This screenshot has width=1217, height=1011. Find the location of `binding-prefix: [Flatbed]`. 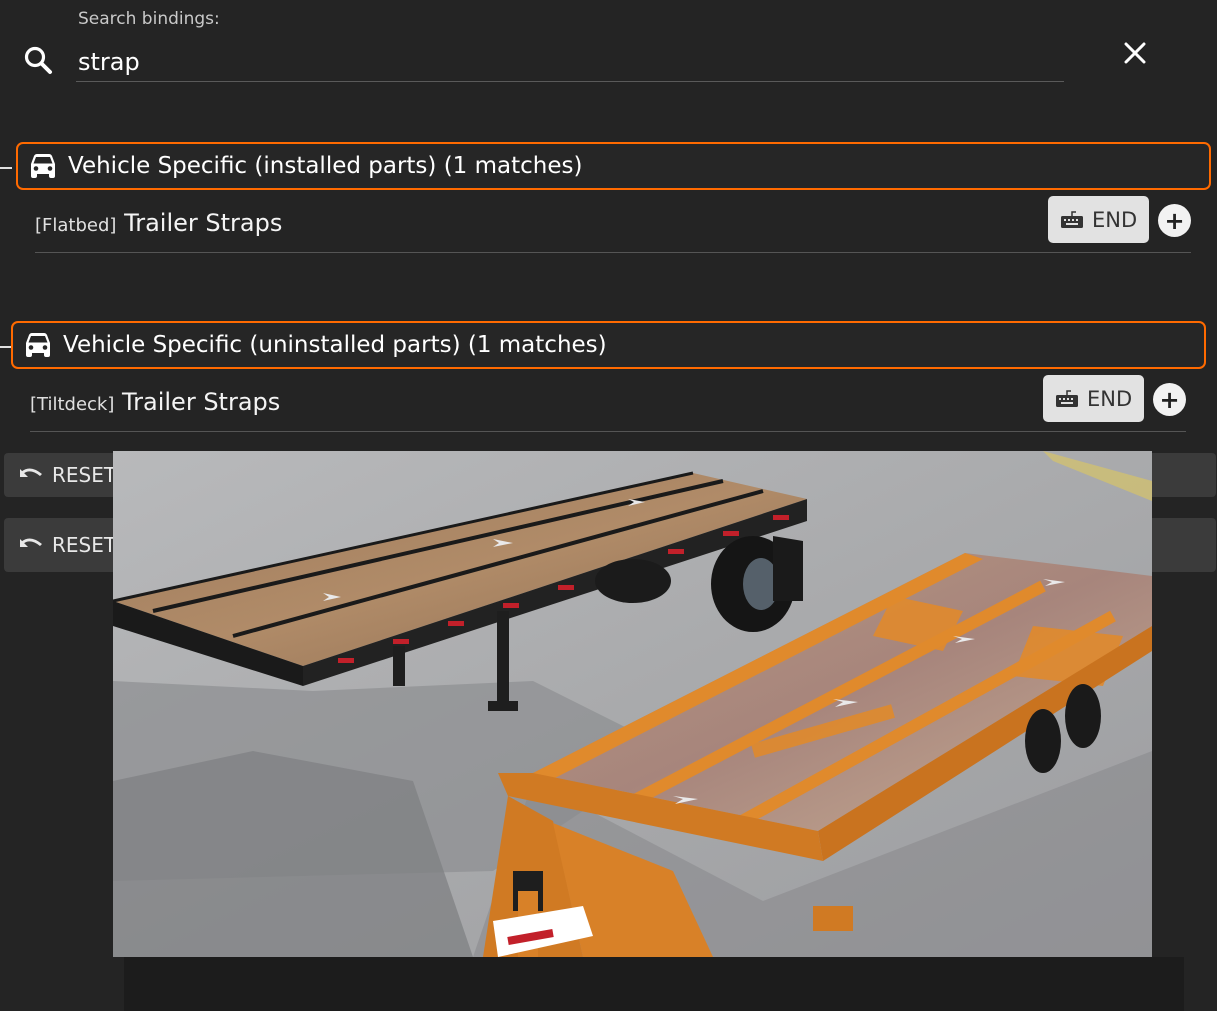

binding-prefix: [Flatbed] is located at coordinates (76, 225).